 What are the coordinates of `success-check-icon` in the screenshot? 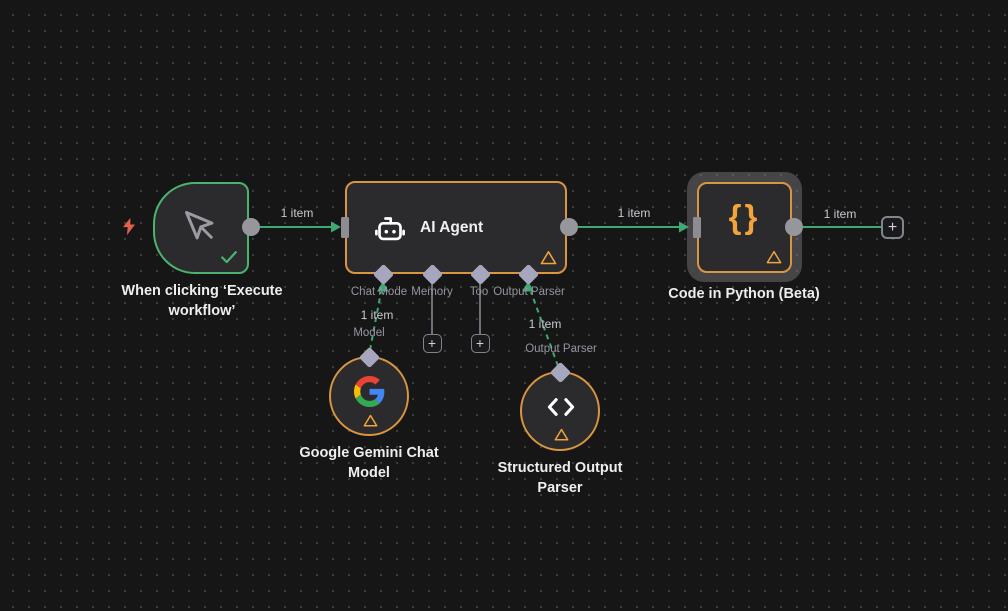 It's located at (229, 257).